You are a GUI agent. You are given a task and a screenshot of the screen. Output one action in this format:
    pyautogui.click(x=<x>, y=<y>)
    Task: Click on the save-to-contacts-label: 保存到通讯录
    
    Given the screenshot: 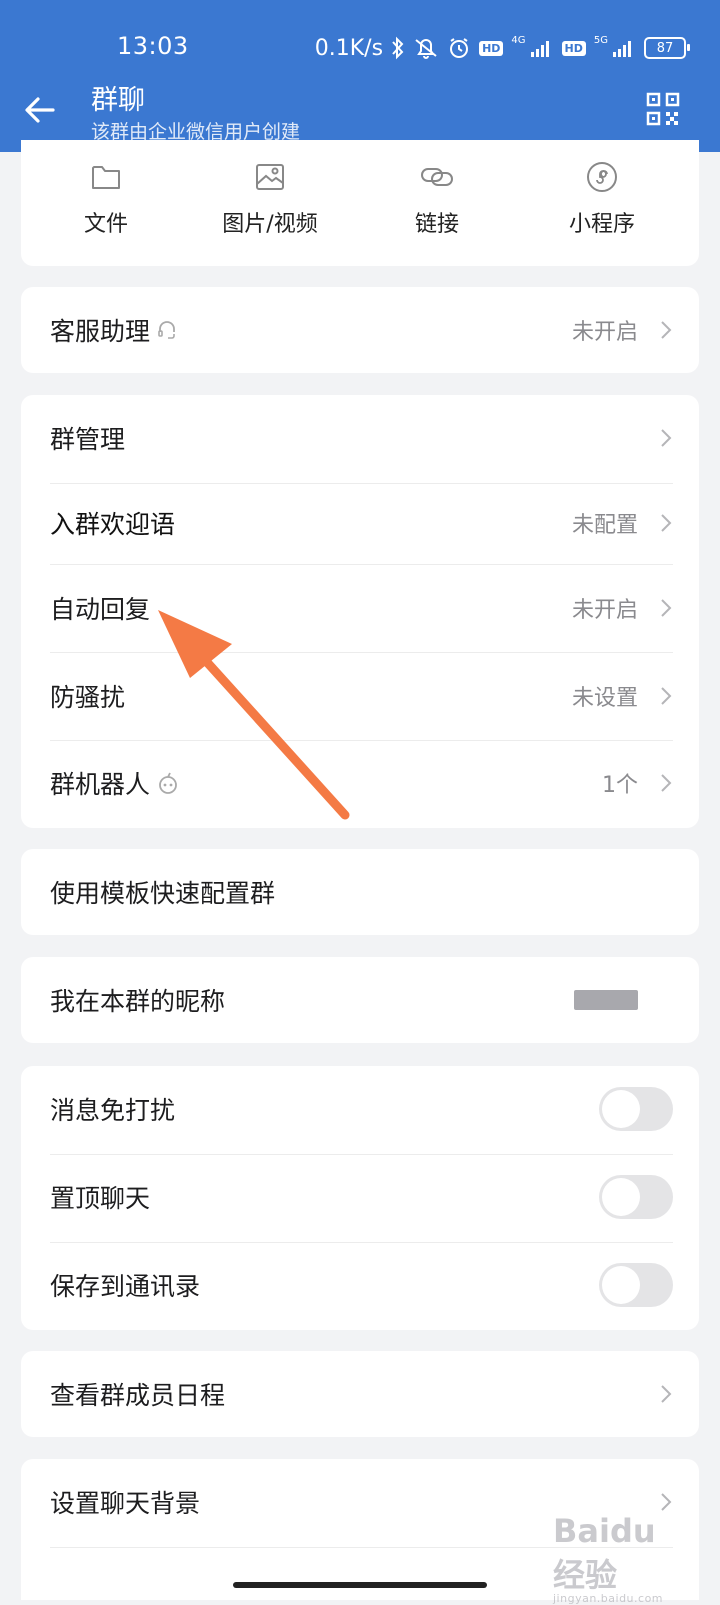 What is the action you would take?
    pyautogui.click(x=125, y=1286)
    